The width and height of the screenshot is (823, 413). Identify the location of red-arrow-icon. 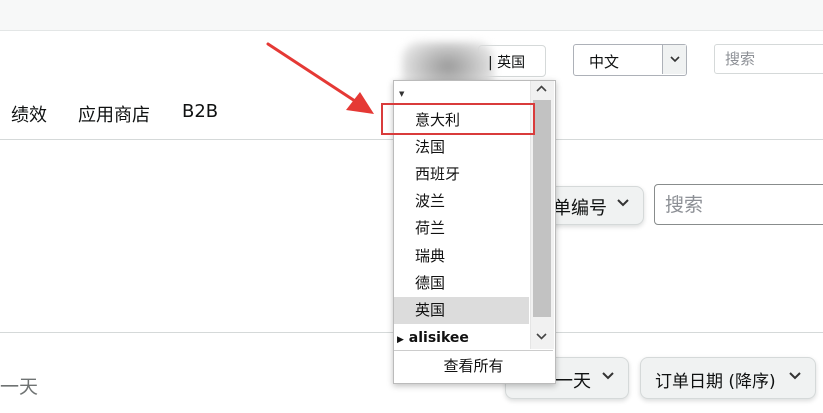
(320, 78).